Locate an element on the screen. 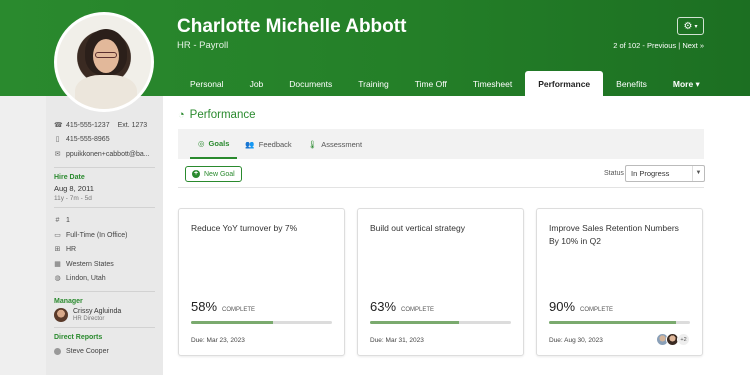  goal-due-date: Due: Mar 23, 2023 is located at coordinates (218, 340).